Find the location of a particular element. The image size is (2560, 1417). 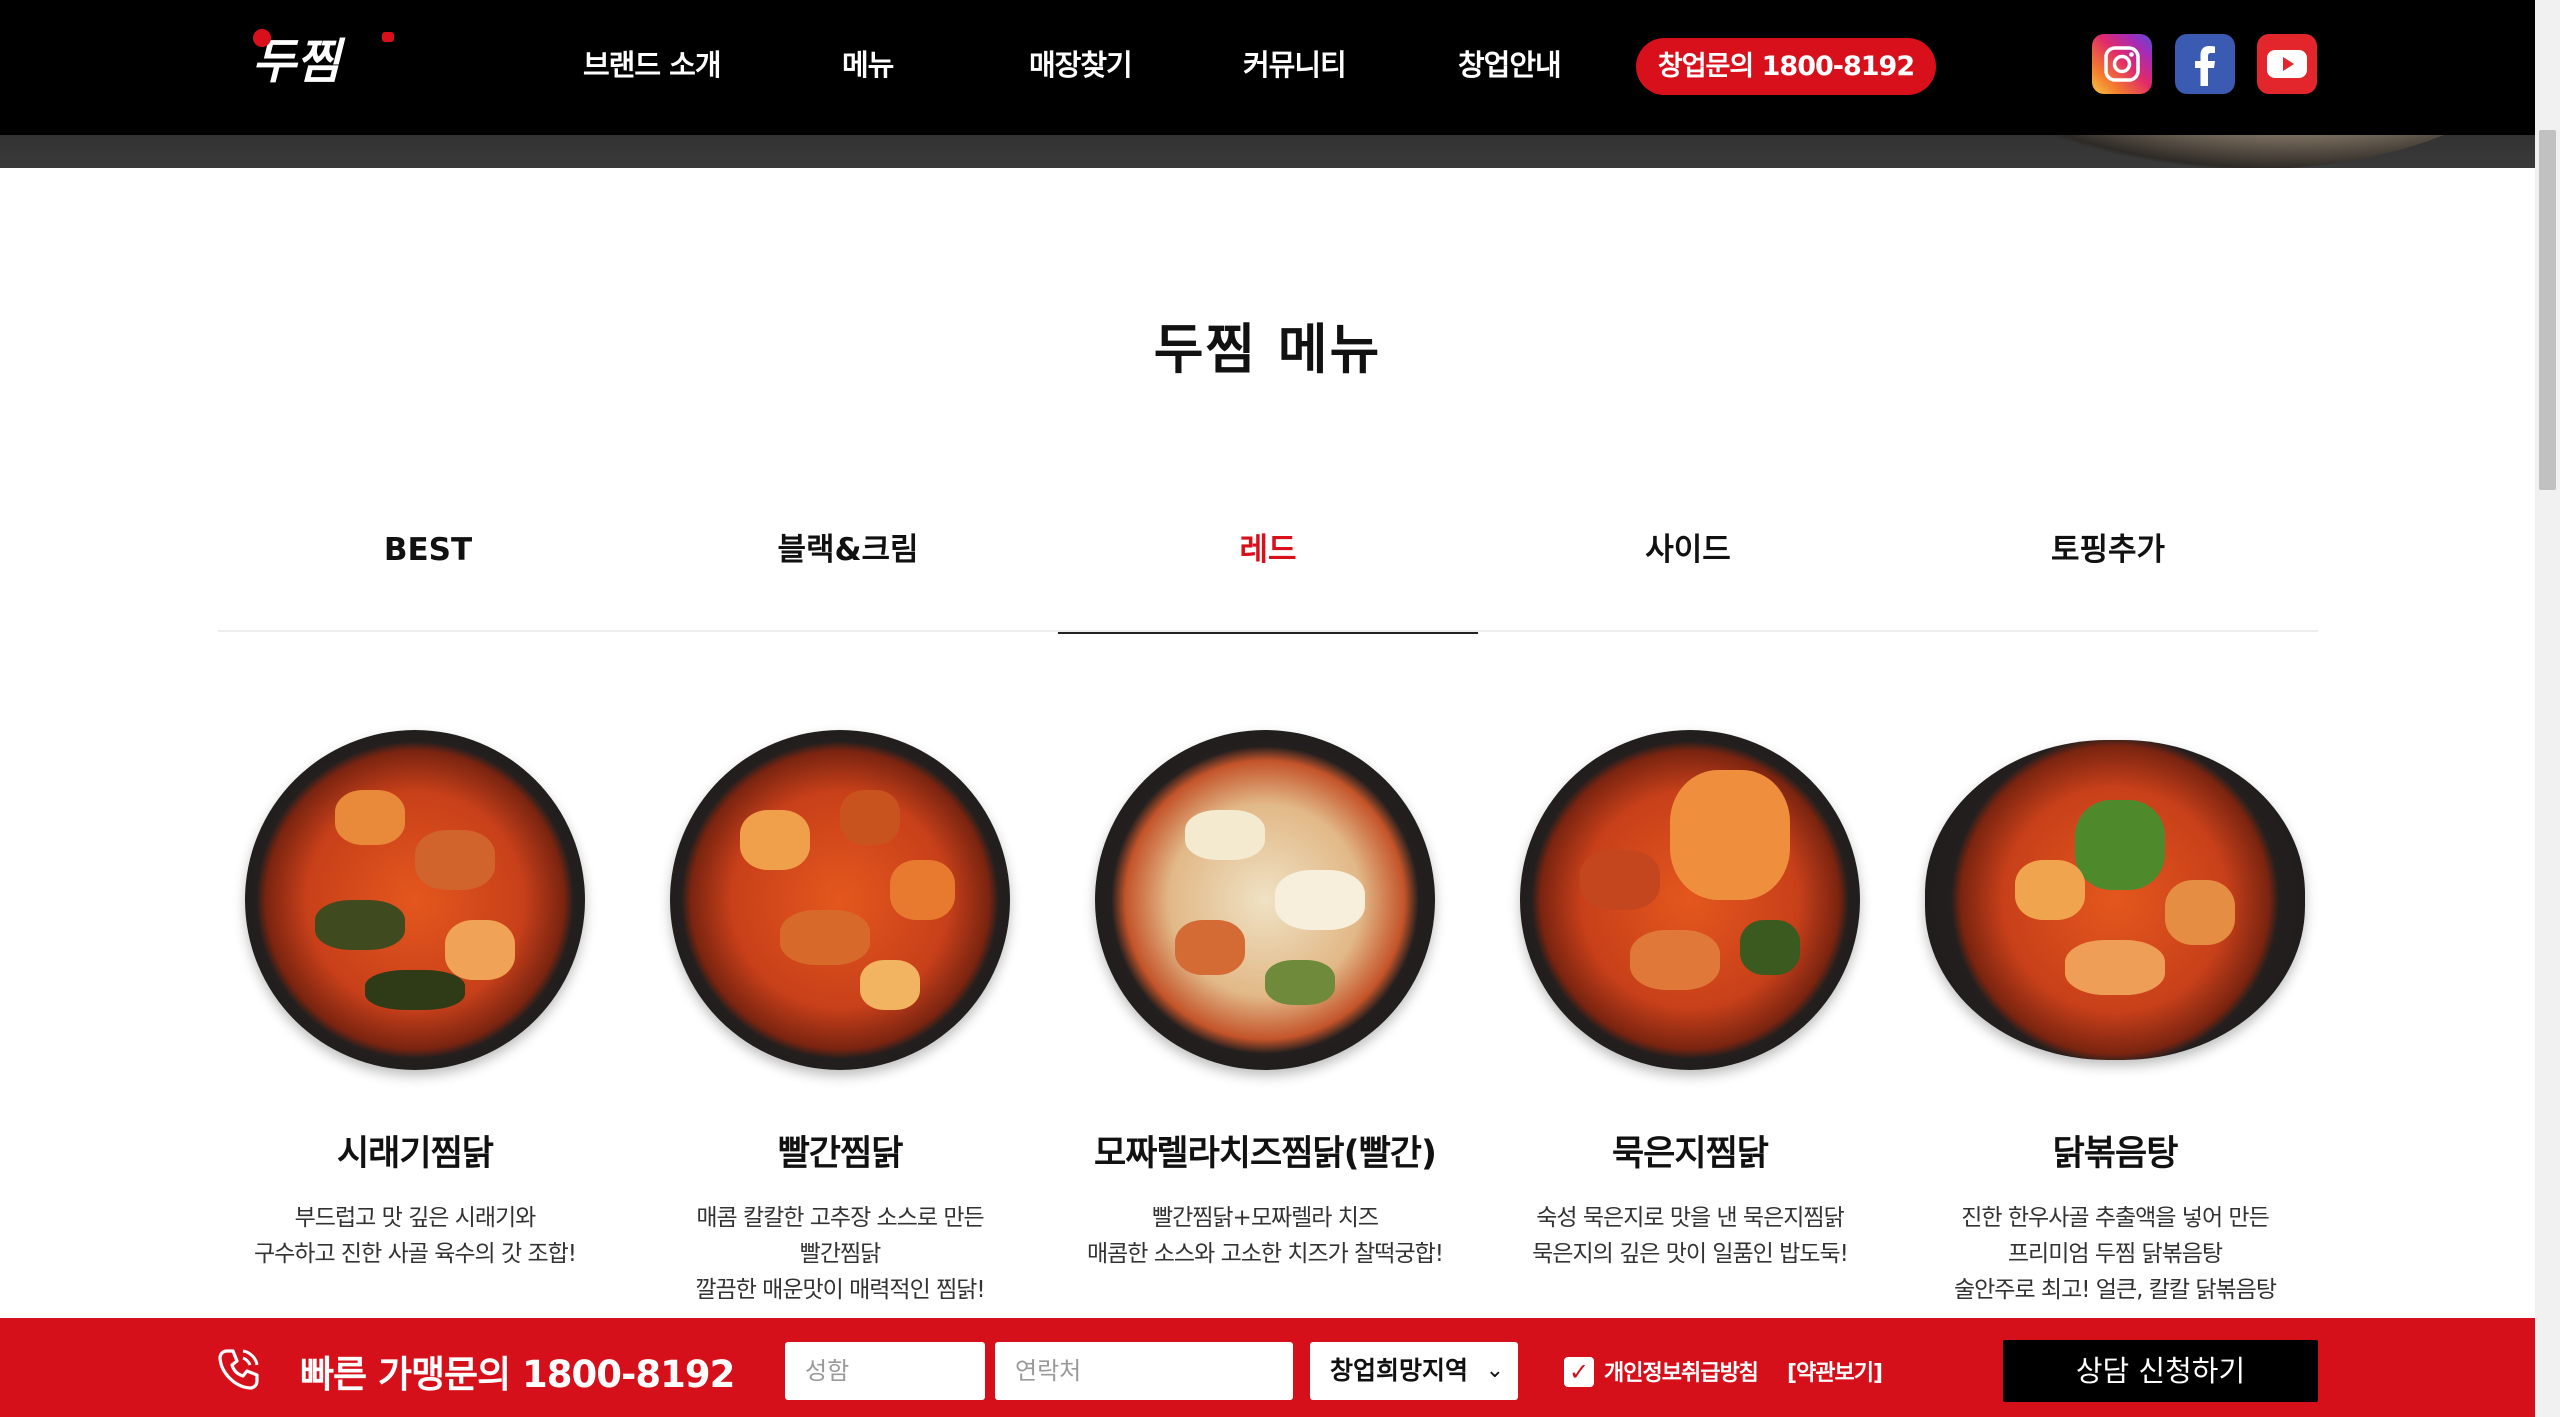

submit-consultation-button: 상담 신청하기 is located at coordinates (2160, 1371).